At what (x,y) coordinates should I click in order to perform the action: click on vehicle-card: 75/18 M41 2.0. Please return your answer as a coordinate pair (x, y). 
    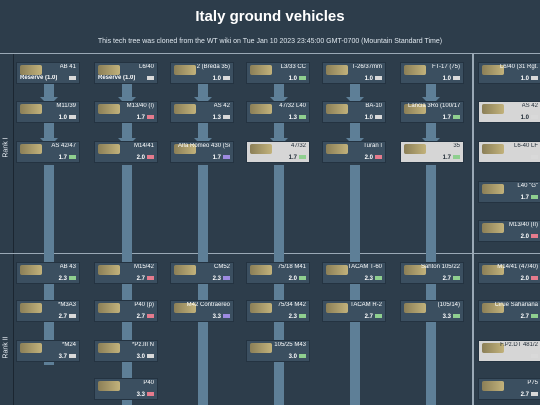
    Looking at the image, I should click on (278, 273).